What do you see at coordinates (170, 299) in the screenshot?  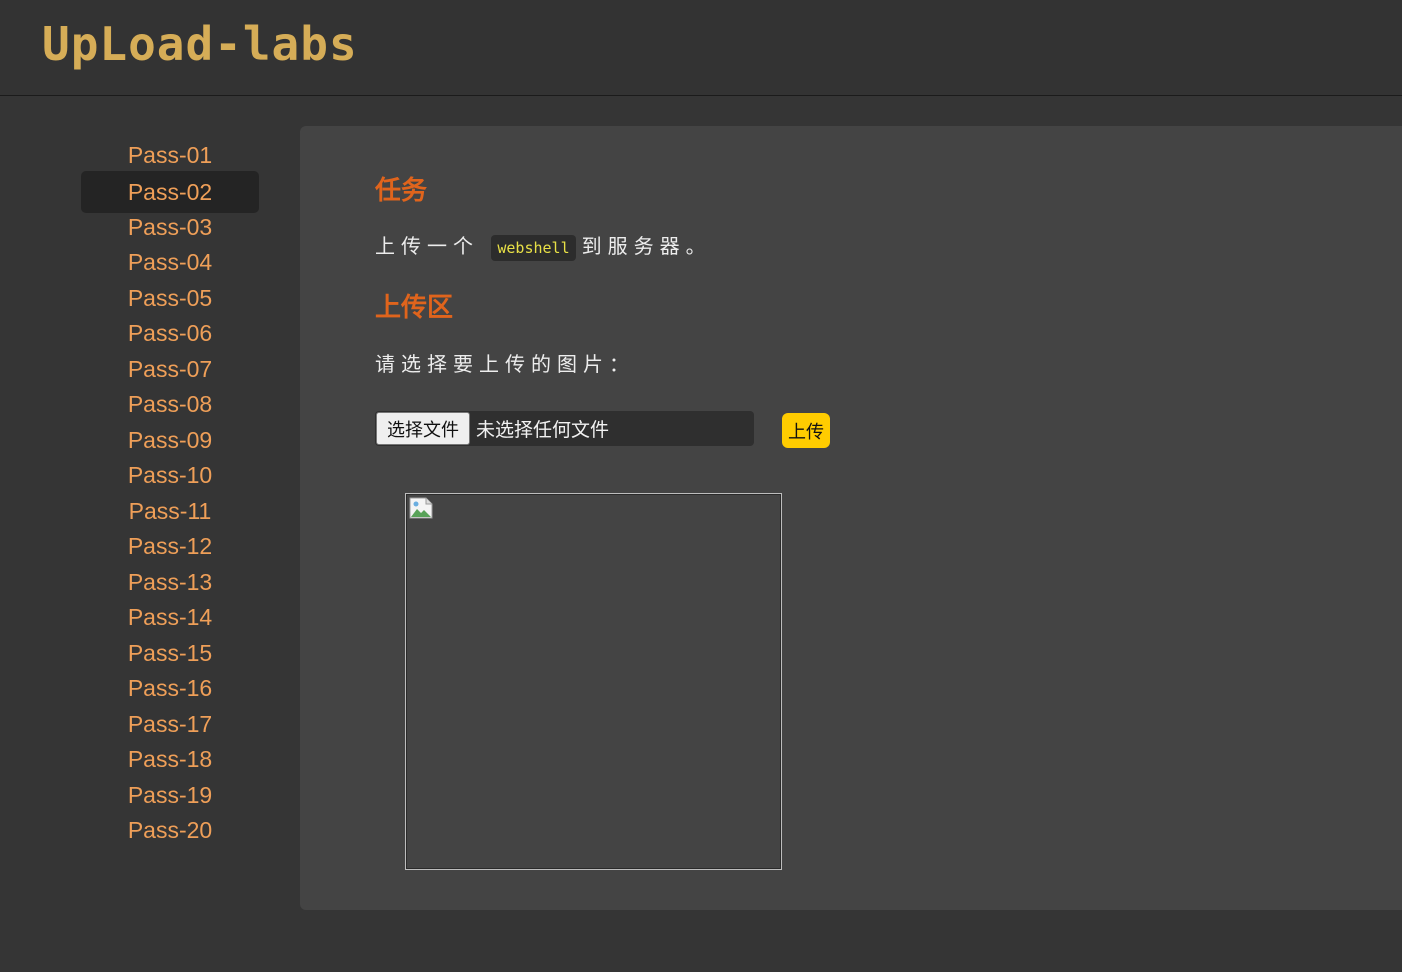 I see `sidebar-item-pass-05: Pass-05` at bounding box center [170, 299].